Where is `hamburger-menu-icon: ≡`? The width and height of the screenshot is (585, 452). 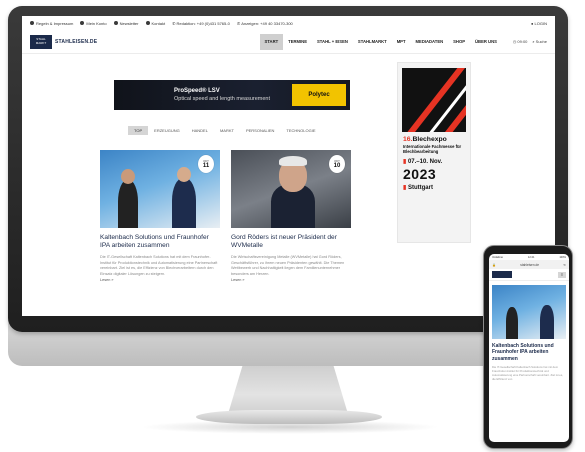 hamburger-menu-icon: ≡ is located at coordinates (562, 274).